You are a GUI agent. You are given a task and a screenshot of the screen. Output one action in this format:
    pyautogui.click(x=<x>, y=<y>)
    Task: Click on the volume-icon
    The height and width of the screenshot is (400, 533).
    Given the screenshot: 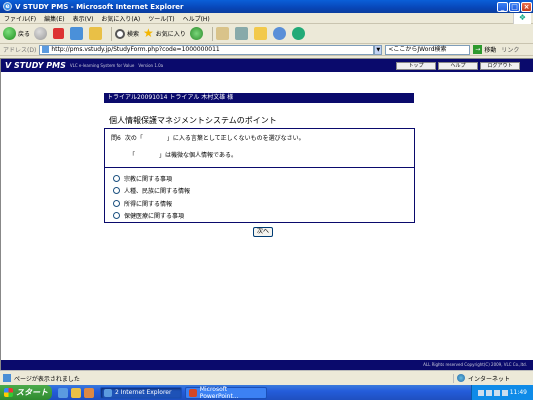 What is the action you would take?
    pyautogui.click(x=504, y=392)
    